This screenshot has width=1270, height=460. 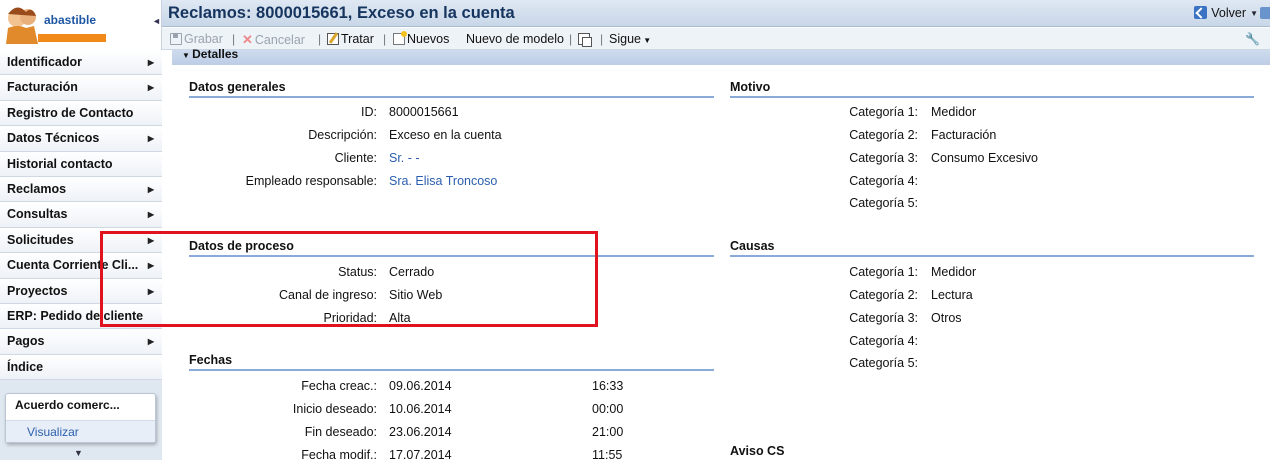 What do you see at coordinates (26, 341) in the screenshot?
I see `sidebar-item-label: Pagos` at bounding box center [26, 341].